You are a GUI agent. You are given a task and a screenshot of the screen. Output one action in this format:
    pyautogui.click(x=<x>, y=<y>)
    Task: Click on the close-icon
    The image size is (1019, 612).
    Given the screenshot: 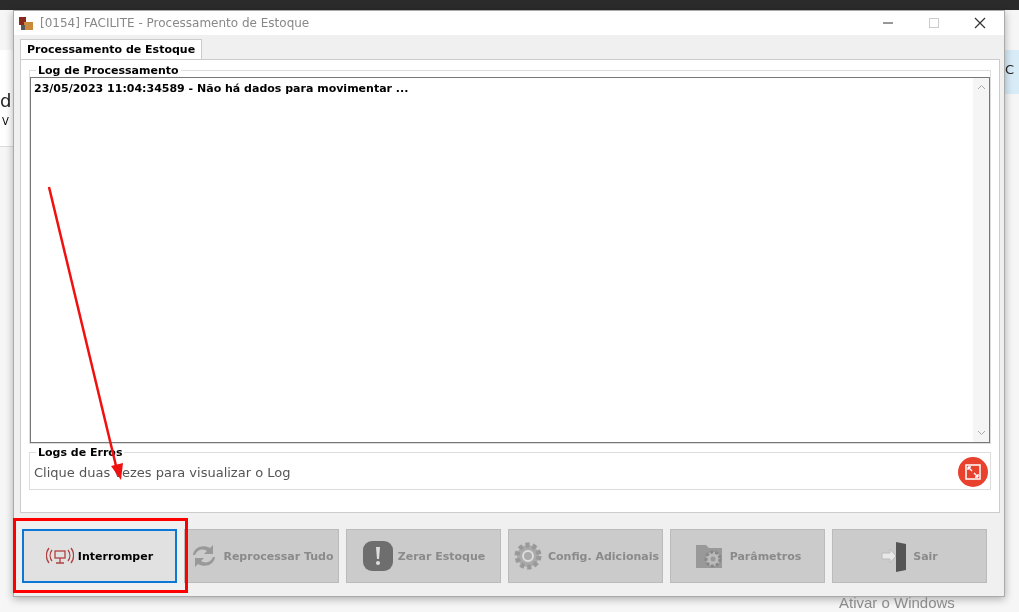 What is the action you would take?
    pyautogui.click(x=980, y=23)
    